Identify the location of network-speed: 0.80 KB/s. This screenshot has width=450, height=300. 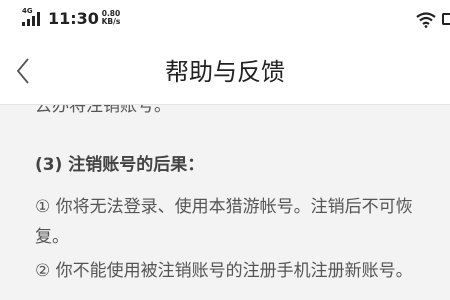
(111, 18).